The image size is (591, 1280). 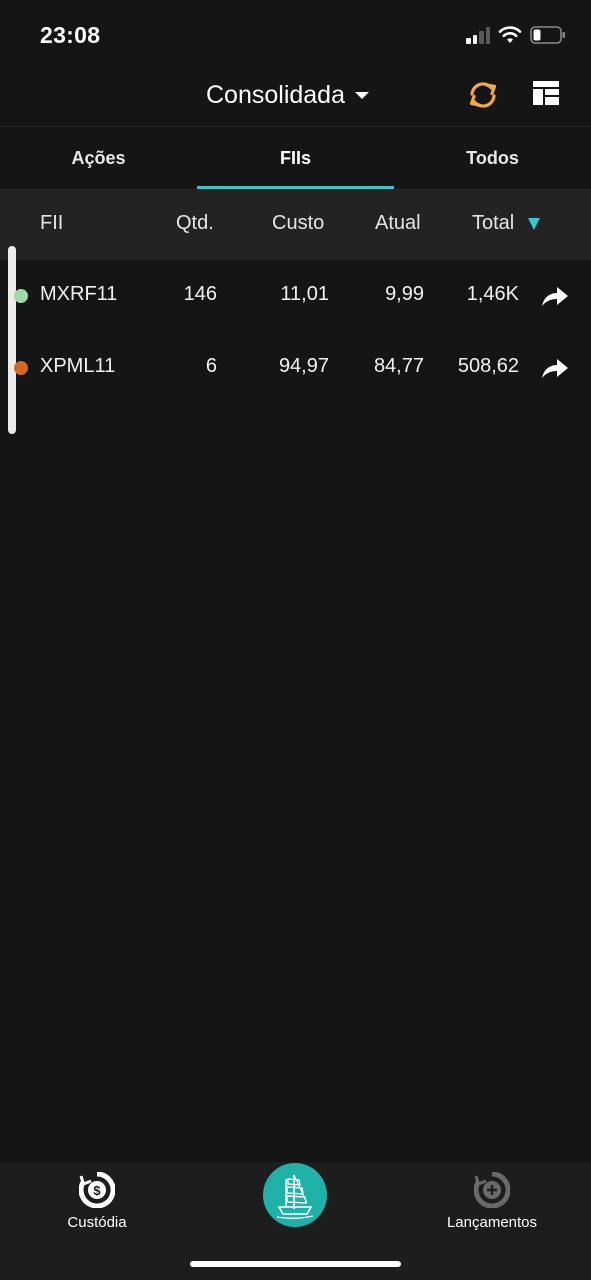 I want to click on atual-cell: 9,99, so click(x=404, y=294).